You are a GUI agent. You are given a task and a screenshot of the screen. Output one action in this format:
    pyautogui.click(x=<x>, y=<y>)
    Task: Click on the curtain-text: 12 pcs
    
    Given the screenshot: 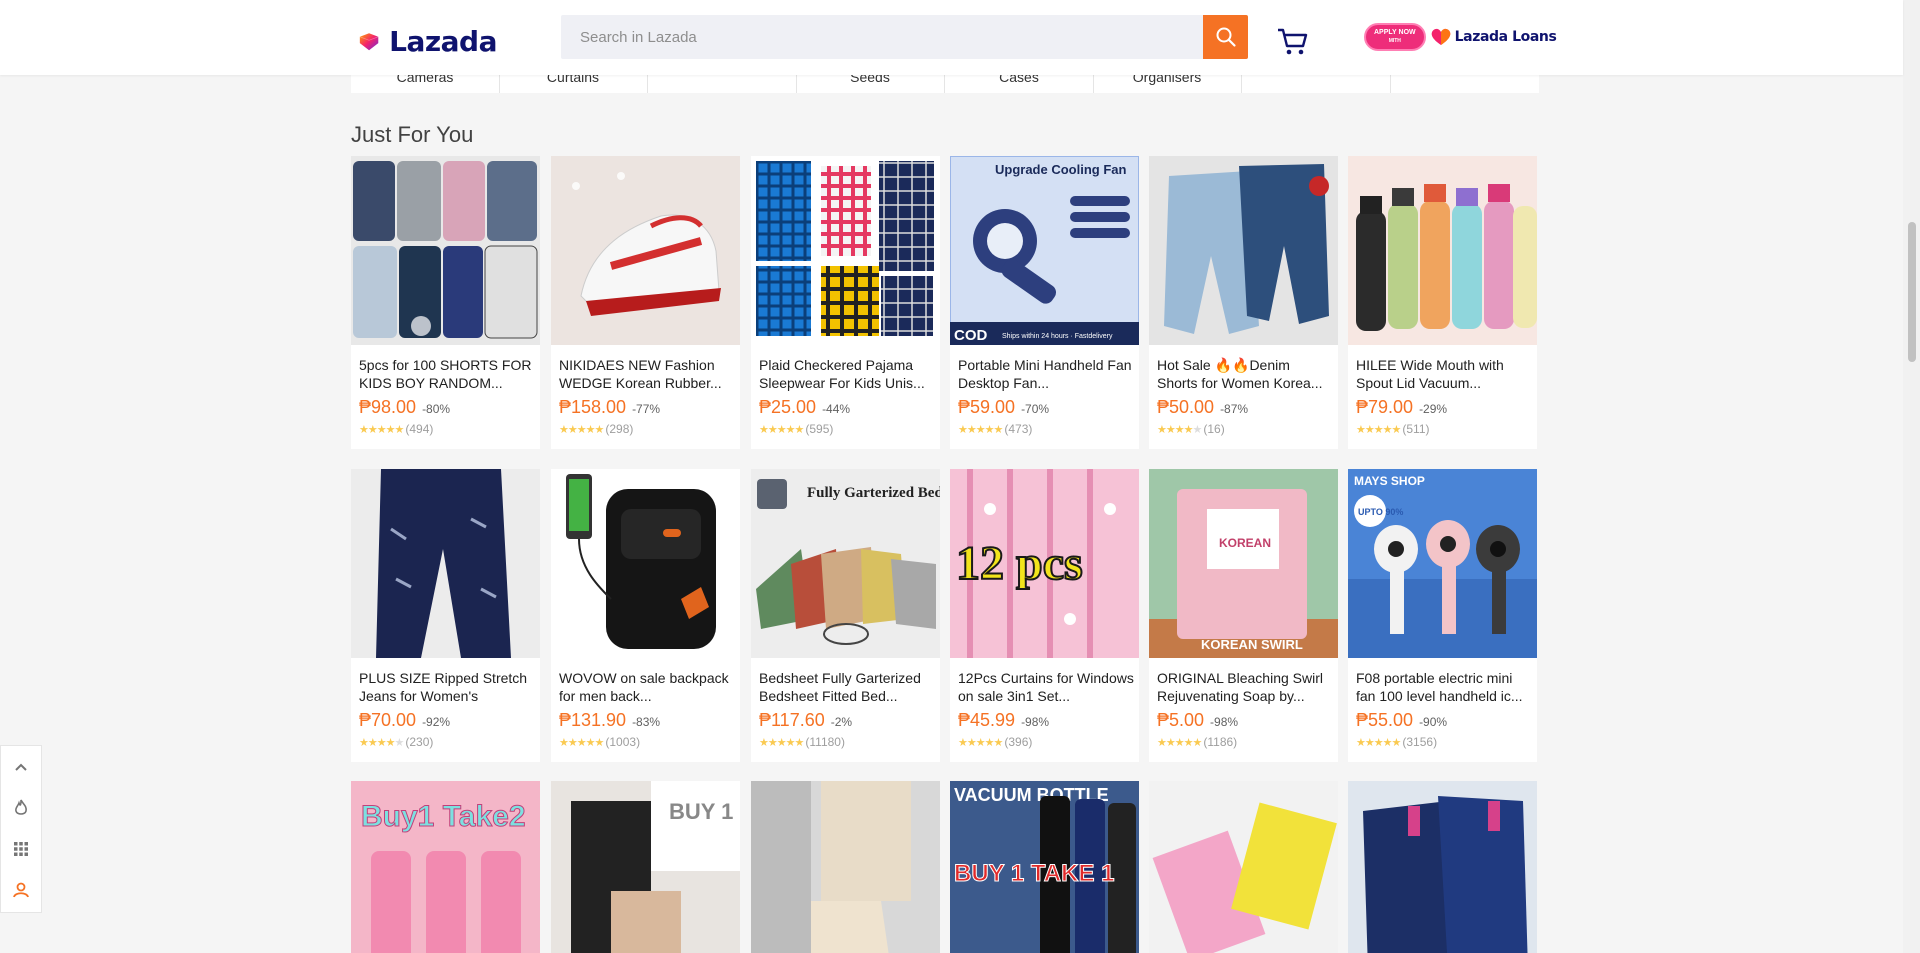 What is the action you would take?
    pyautogui.click(x=1019, y=563)
    